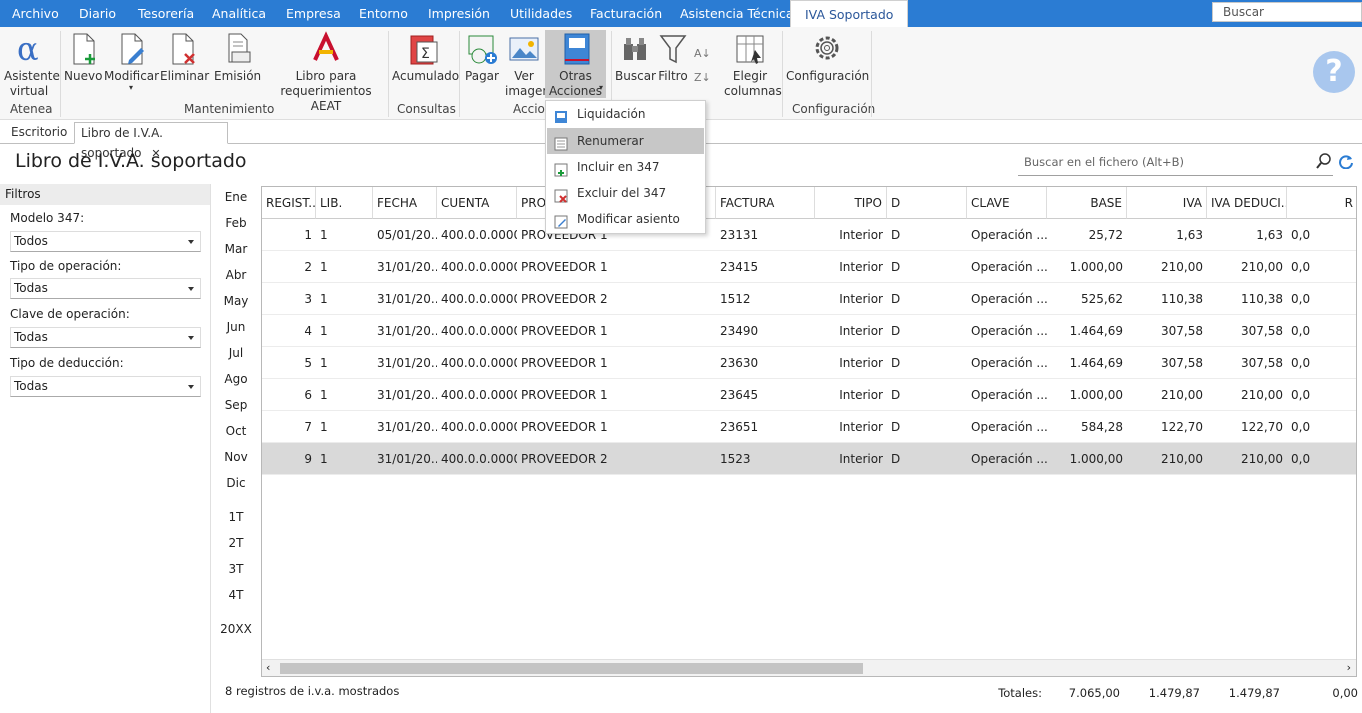 The height and width of the screenshot is (713, 1362). I want to click on period-may: May, so click(236, 301).